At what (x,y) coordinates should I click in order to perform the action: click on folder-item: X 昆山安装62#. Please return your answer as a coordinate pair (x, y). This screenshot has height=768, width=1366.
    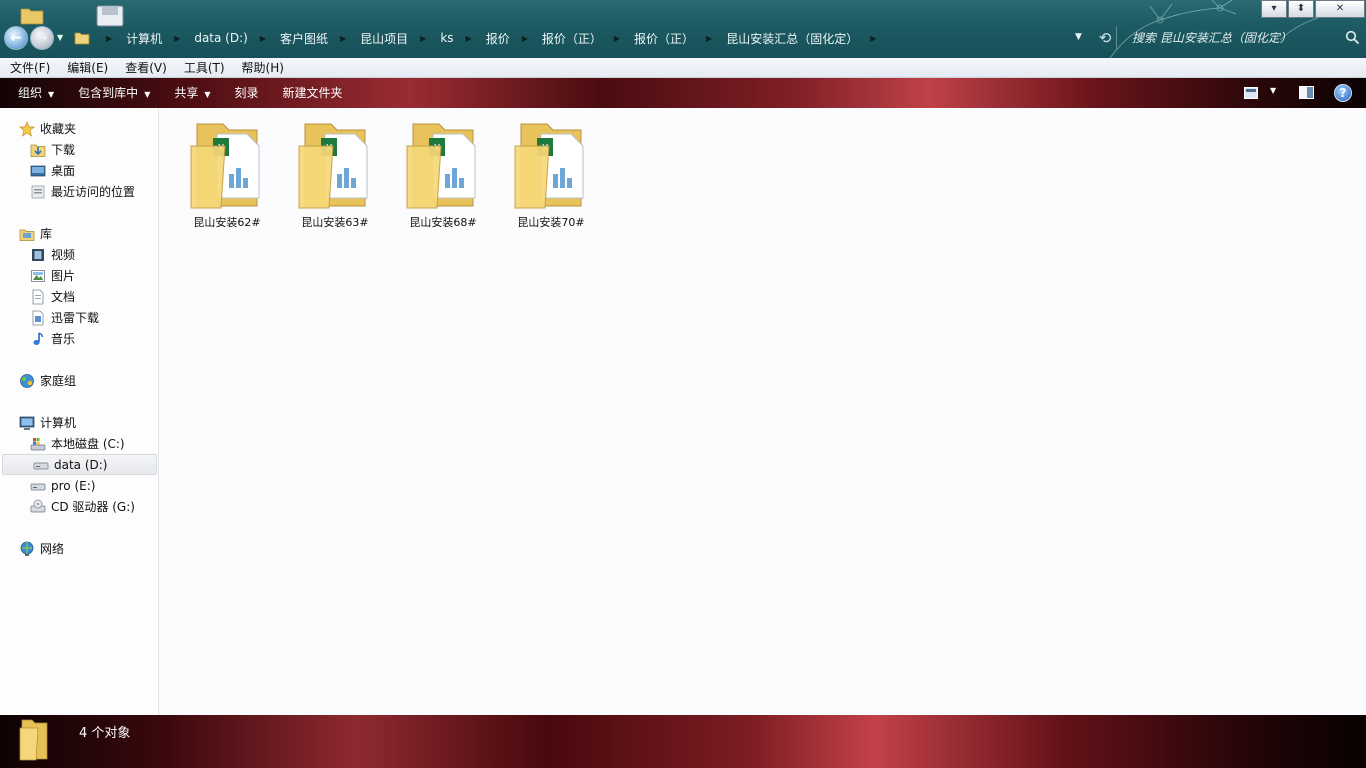
    Looking at the image, I should click on (227, 175).